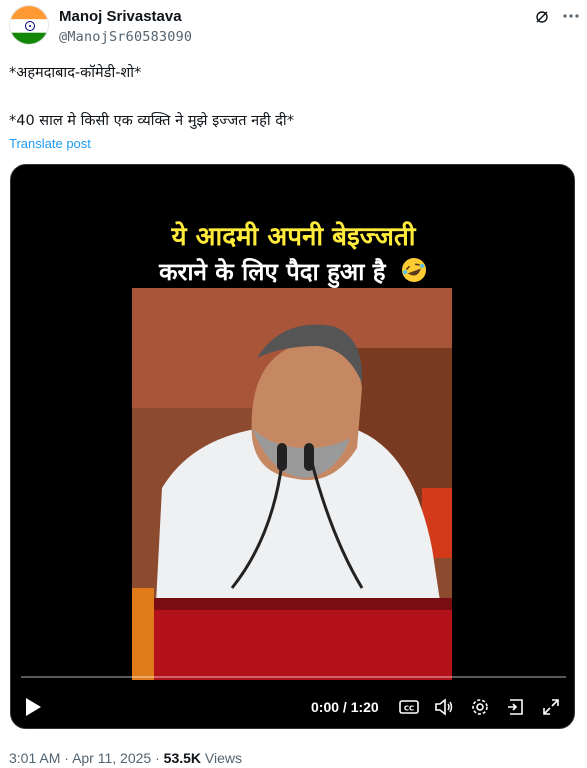  I want to click on video-caption-line-1: ये आदमी अपनी बेइज्जती, so click(293, 237).